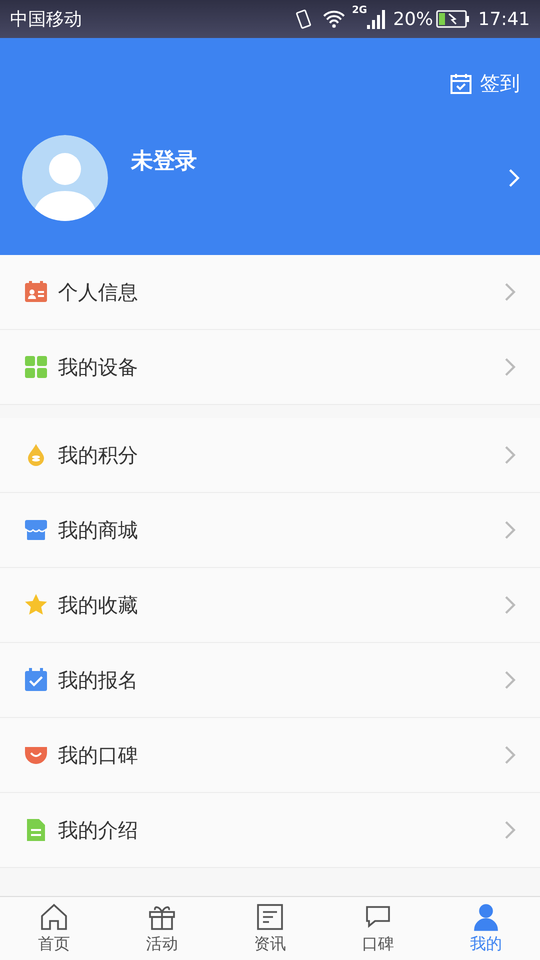 The image size is (540, 960). I want to click on tab: 我的, so click(486, 928).